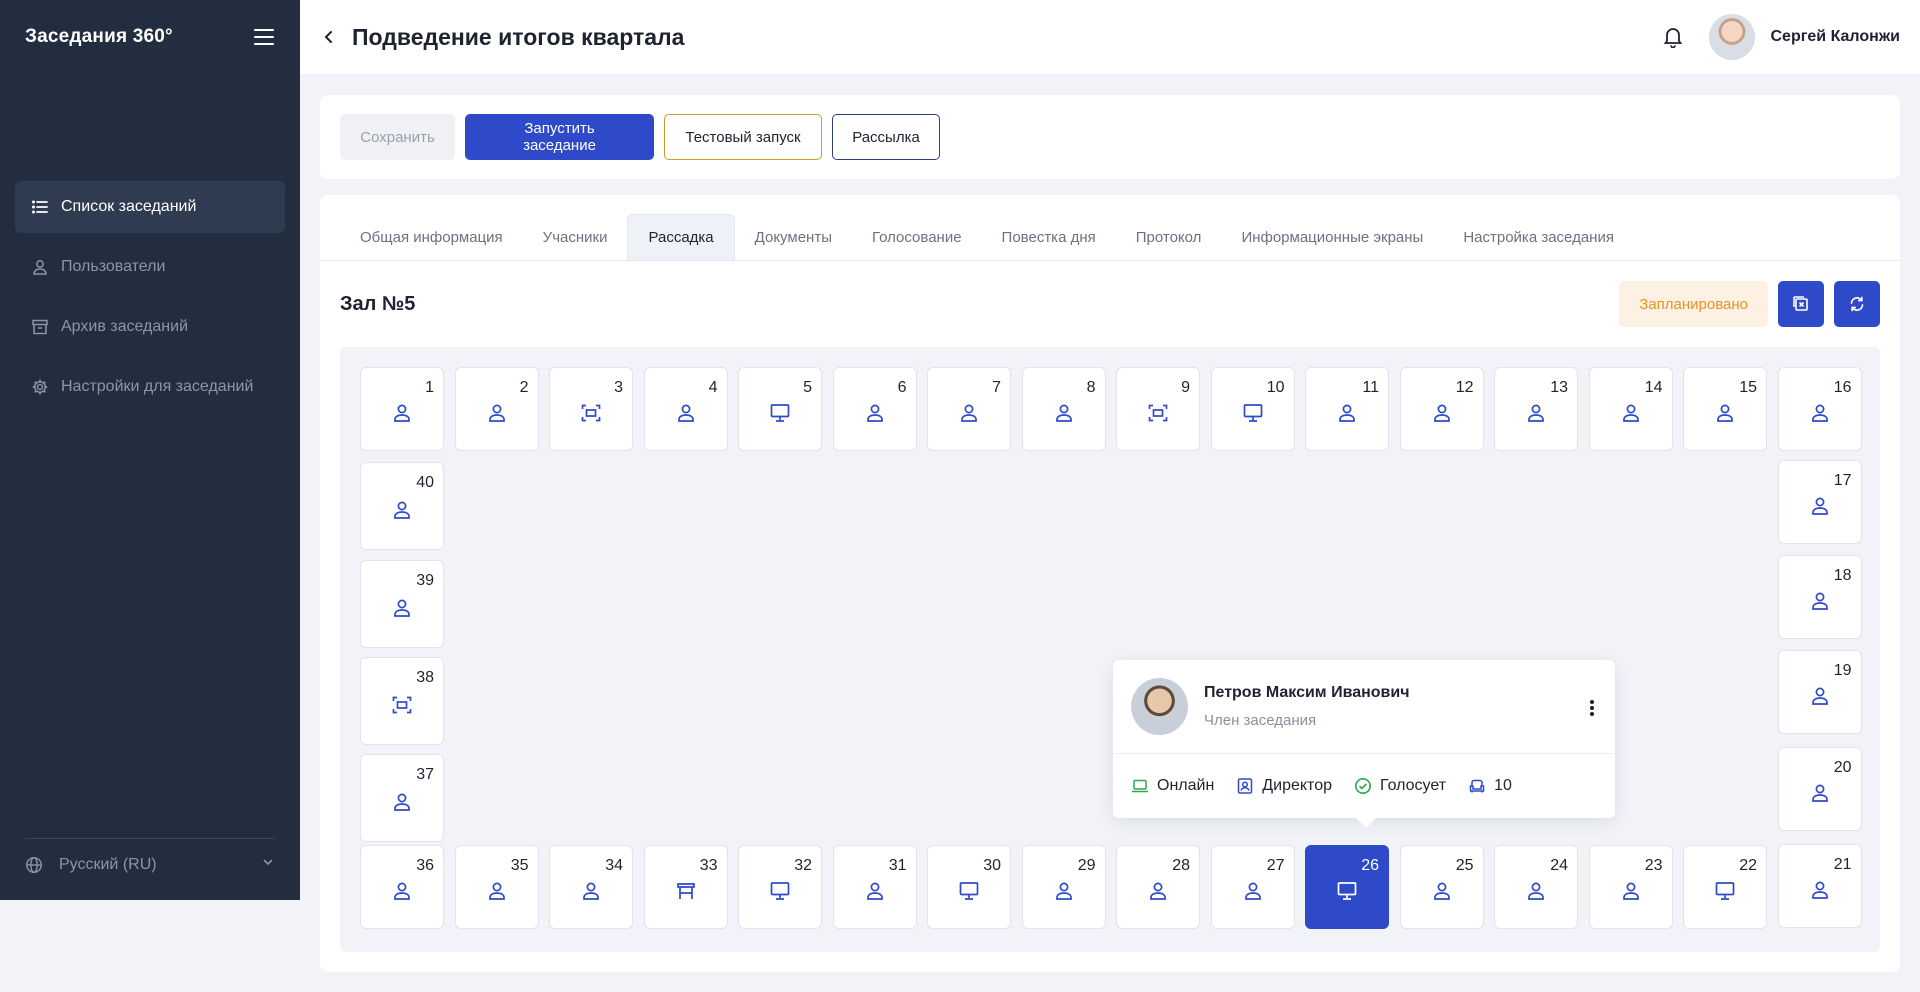 This screenshot has width=1920, height=992. I want to click on sidebar-item-users: Пользователи, so click(150, 267).